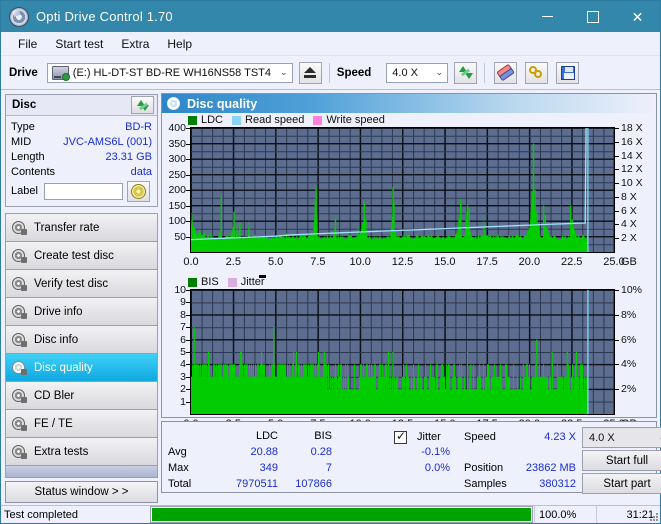 This screenshot has height=524, width=661. I want to click on sidebar-item-label: Verify test disc, so click(71, 283).